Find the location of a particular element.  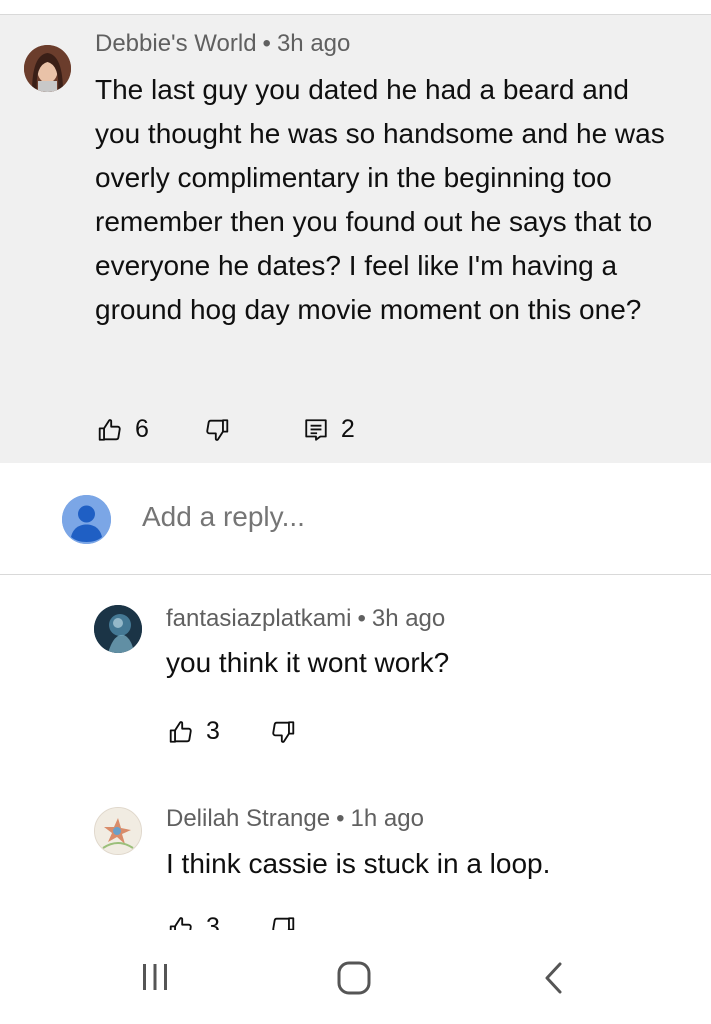

comment-text: you think it wont work? is located at coordinates (308, 662).